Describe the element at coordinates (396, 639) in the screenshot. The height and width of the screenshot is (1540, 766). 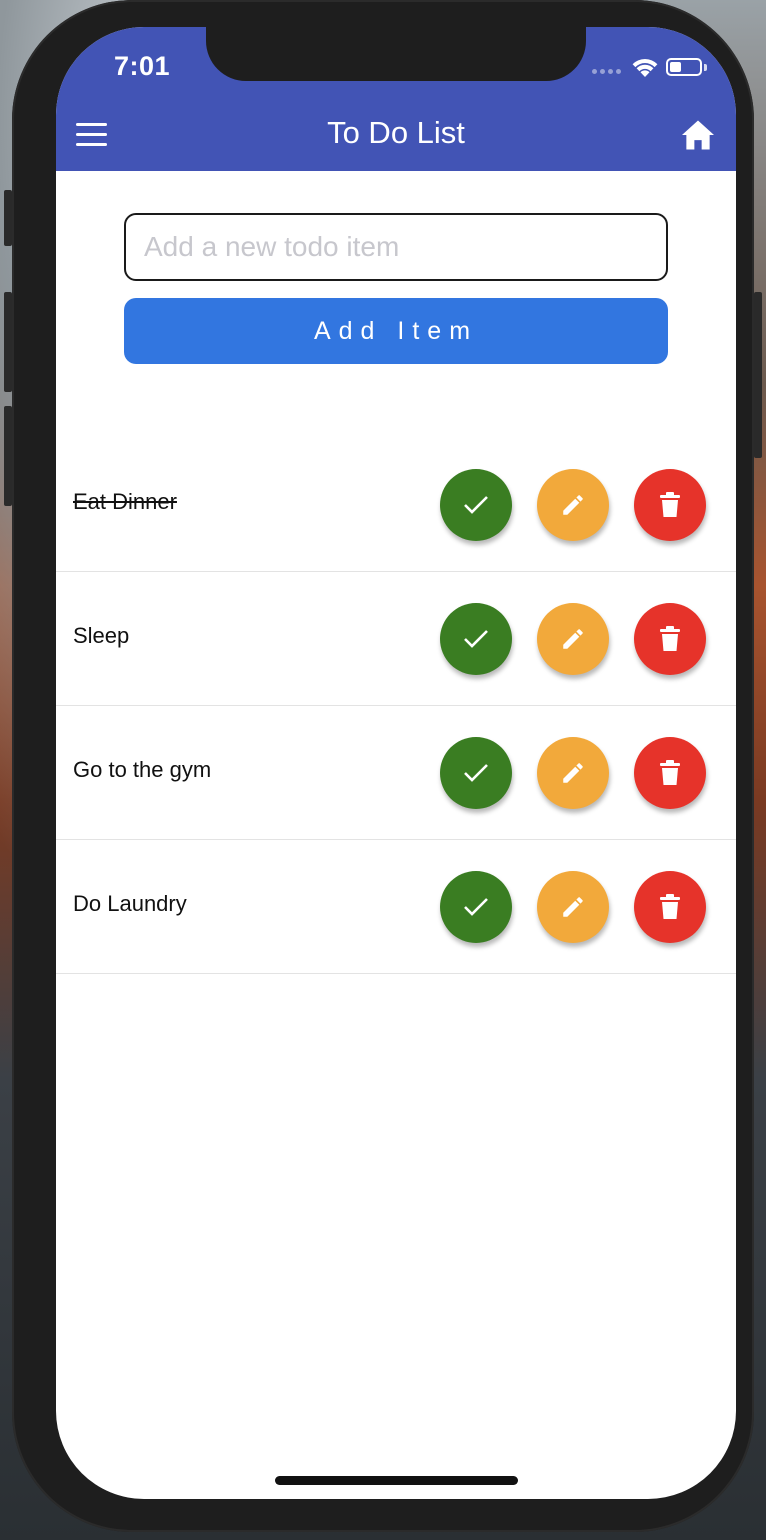
I see `todo-row: Sleep` at that location.